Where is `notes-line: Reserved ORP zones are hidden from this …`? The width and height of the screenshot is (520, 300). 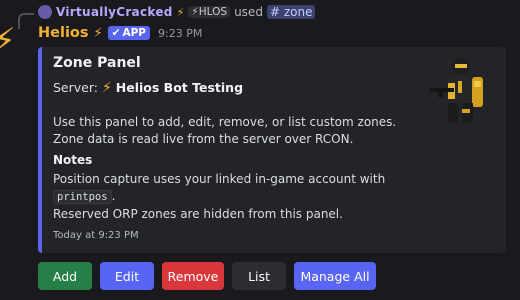 notes-line: Reserved ORP zones are hidden from this … is located at coordinates (198, 214).